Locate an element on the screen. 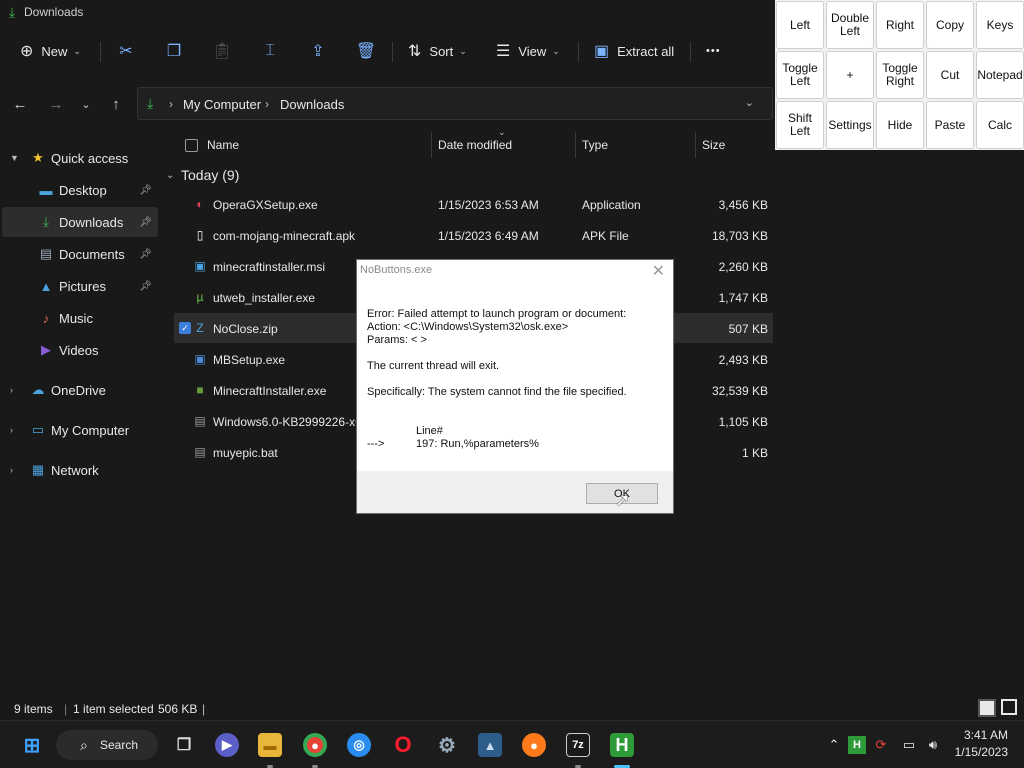  recent-chevron-icon: ⌄ is located at coordinates (86, 104).